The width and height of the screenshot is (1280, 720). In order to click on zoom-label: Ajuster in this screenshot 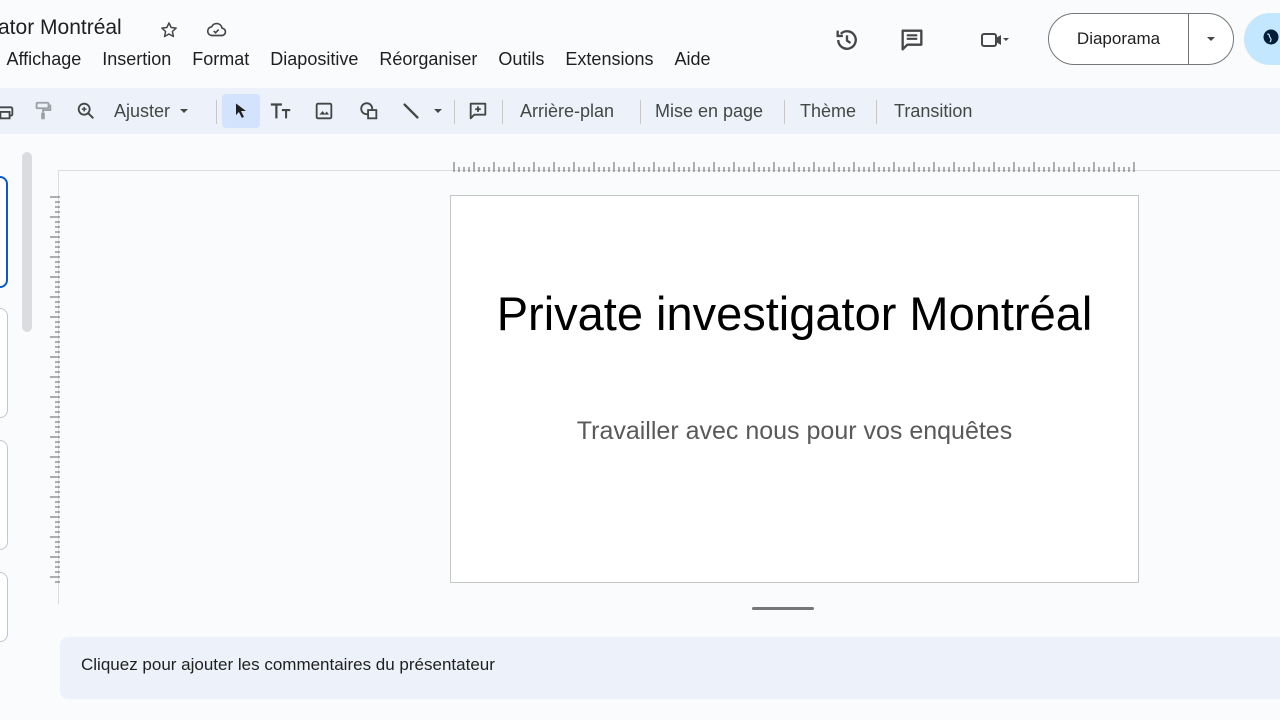, I will do `click(142, 110)`.